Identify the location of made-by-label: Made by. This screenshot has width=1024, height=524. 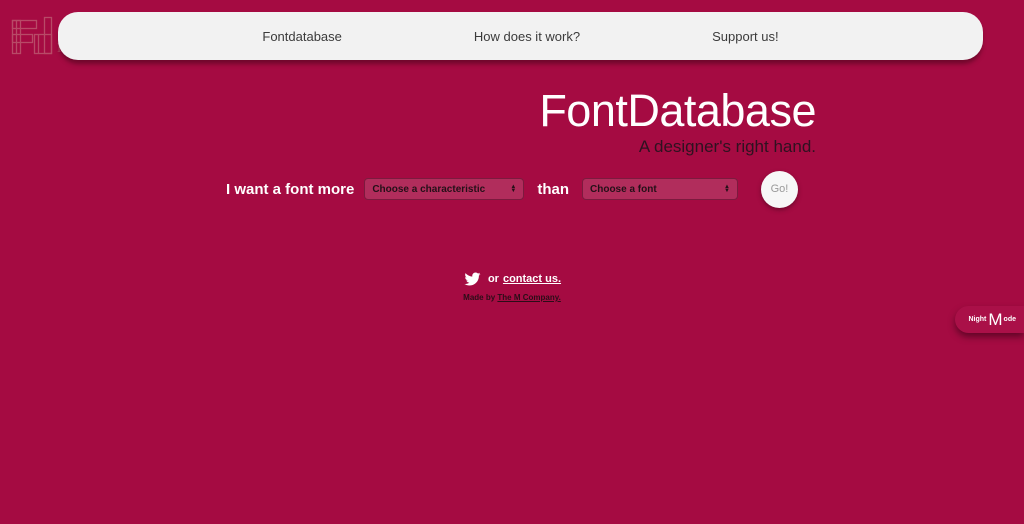
(480, 297).